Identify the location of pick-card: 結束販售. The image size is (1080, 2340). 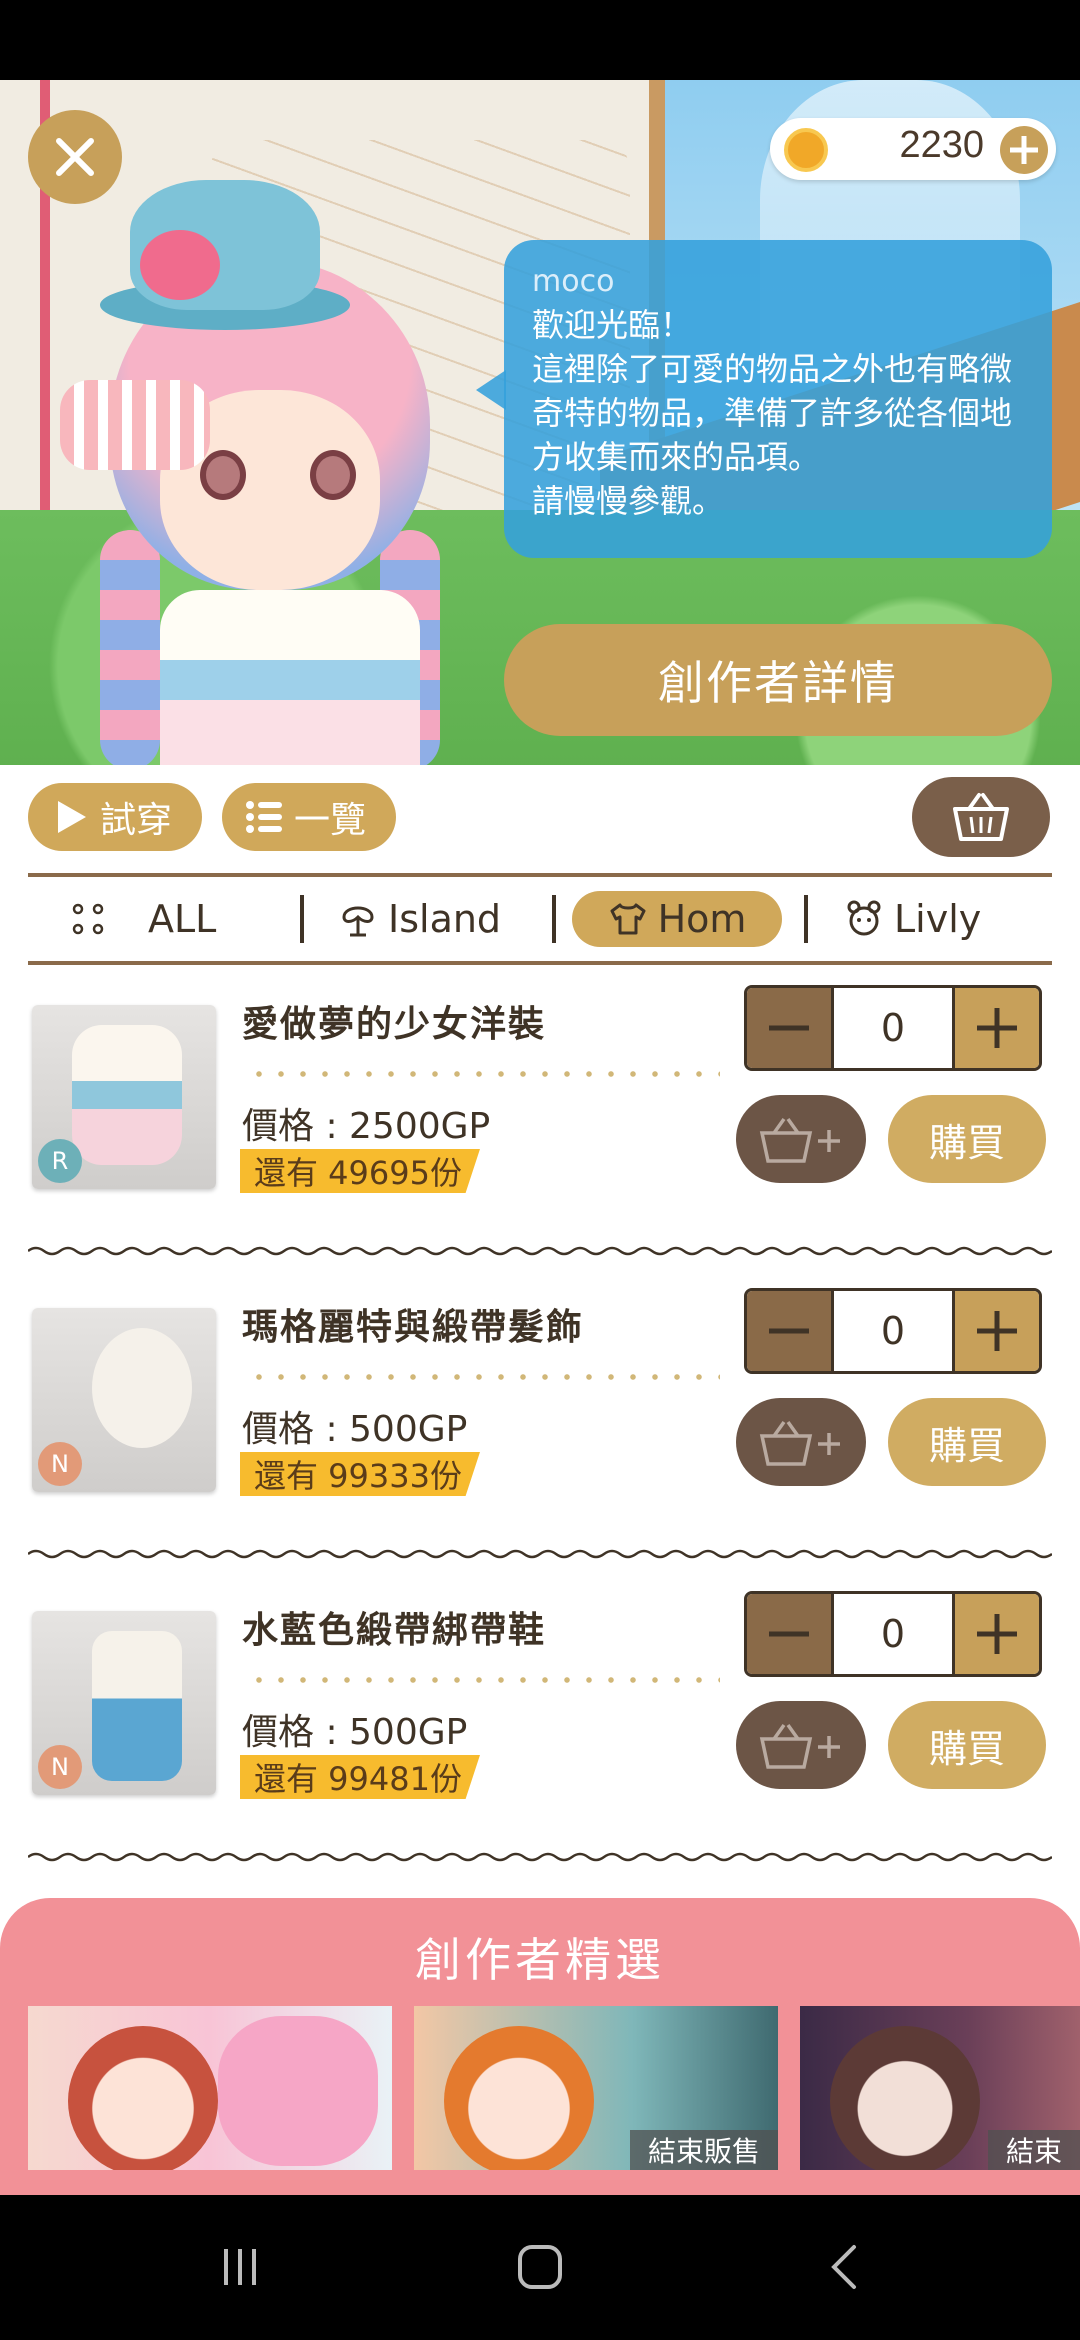
(596, 2088).